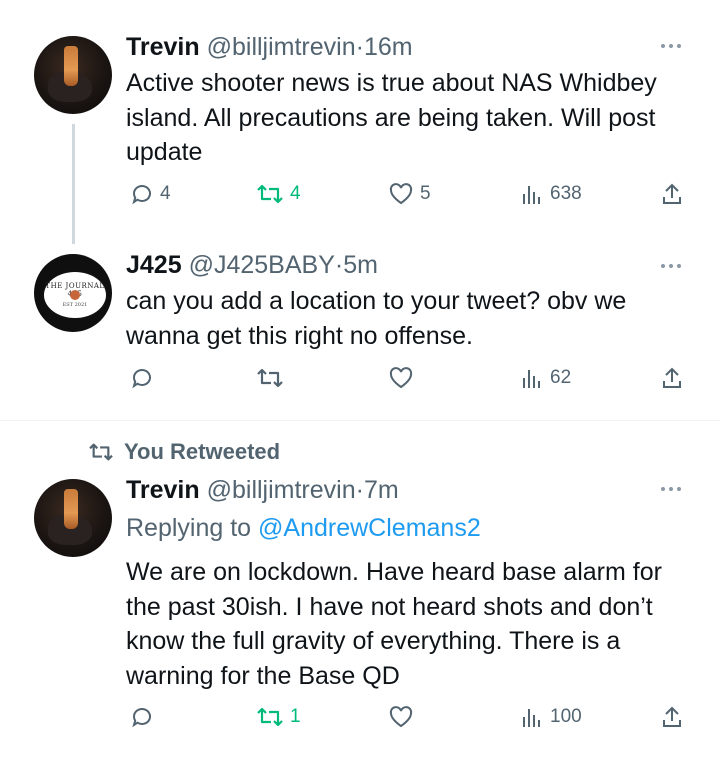  Describe the element at coordinates (192, 528) in the screenshot. I see `replying-to-prefix: Replying to` at that location.